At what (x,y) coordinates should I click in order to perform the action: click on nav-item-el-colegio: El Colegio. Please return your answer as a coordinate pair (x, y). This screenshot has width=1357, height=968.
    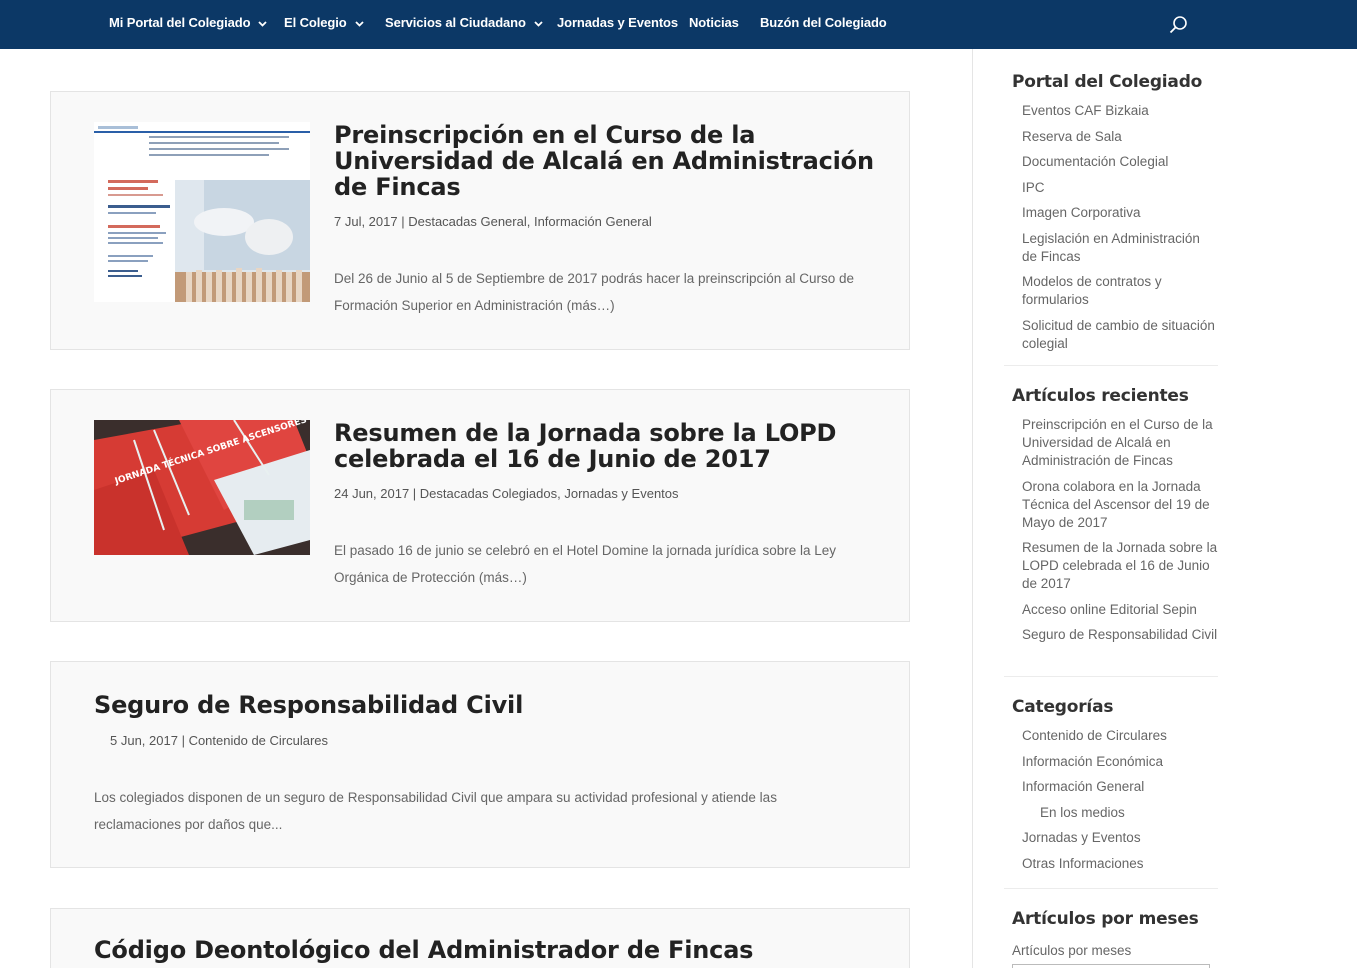
    Looking at the image, I should click on (324, 22).